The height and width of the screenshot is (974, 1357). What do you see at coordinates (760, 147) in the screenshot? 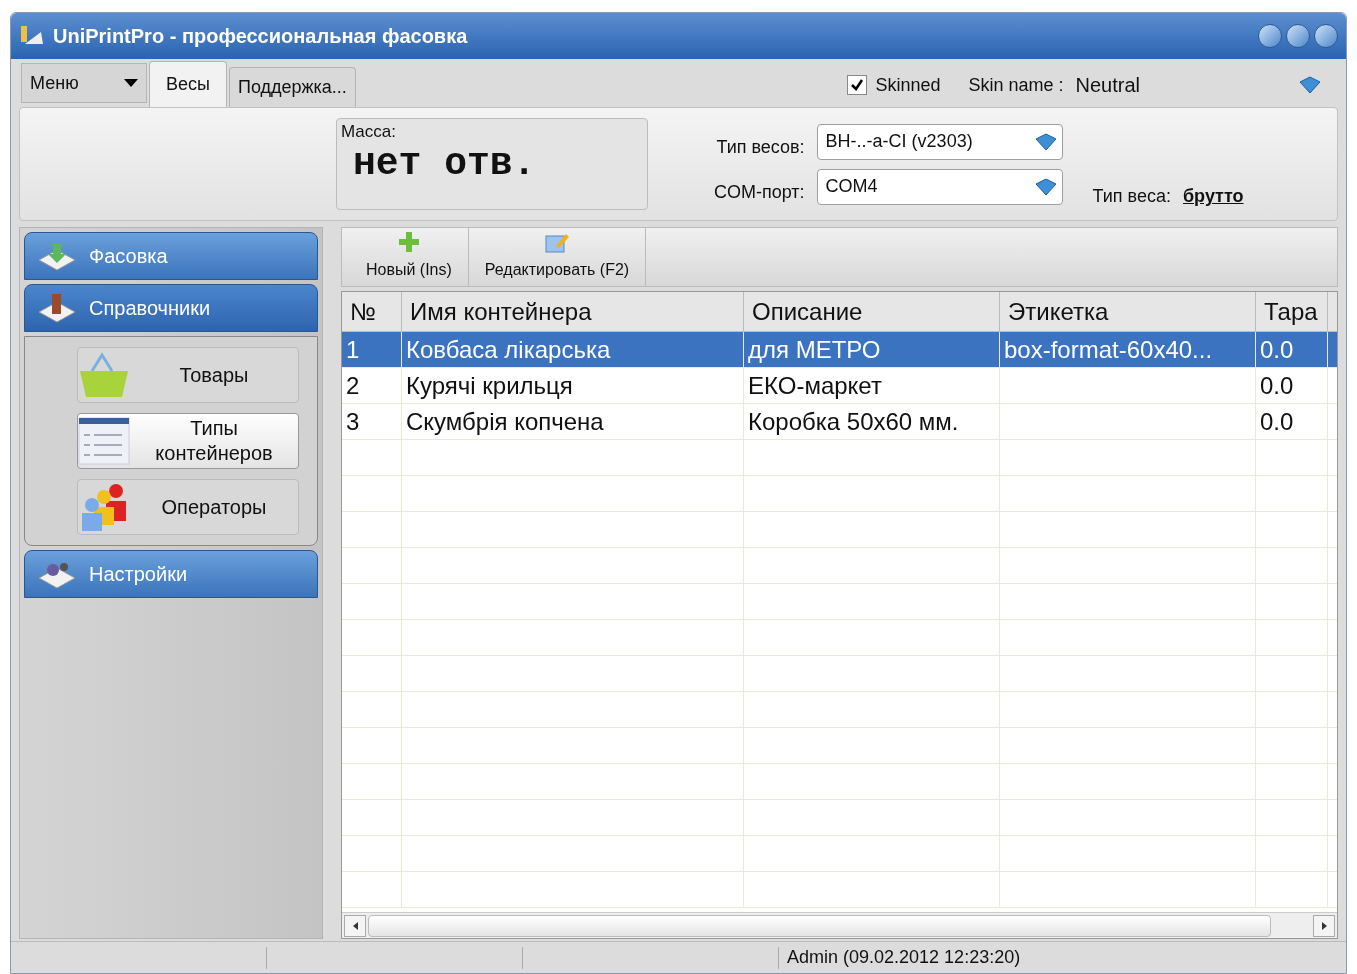
I see `field-label: Тип весов:` at bounding box center [760, 147].